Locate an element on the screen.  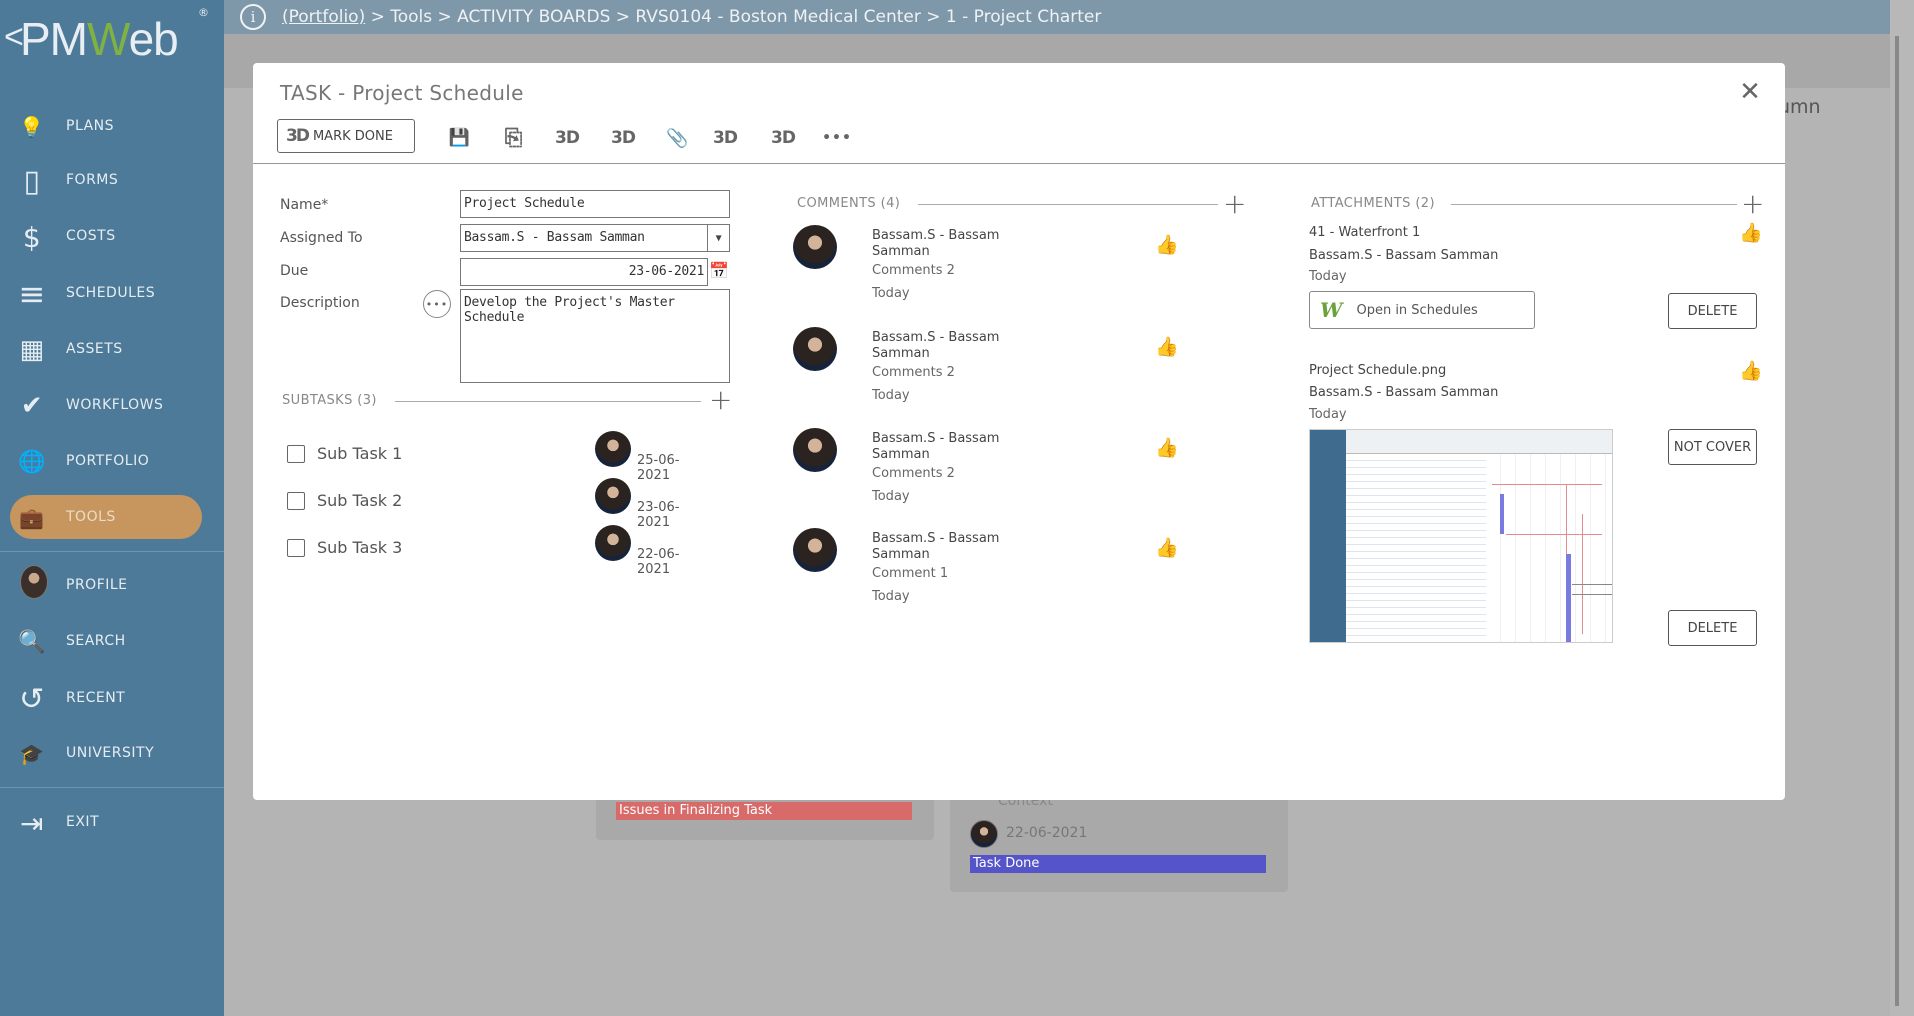
attachments-header: ATTACHMENTS (2) is located at coordinates (1373, 203).